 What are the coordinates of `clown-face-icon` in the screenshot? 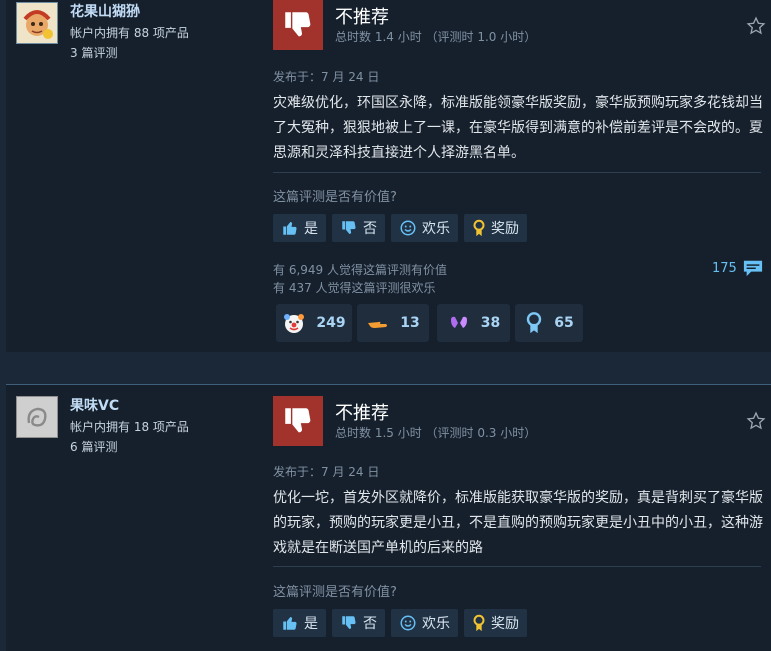 It's located at (294, 323).